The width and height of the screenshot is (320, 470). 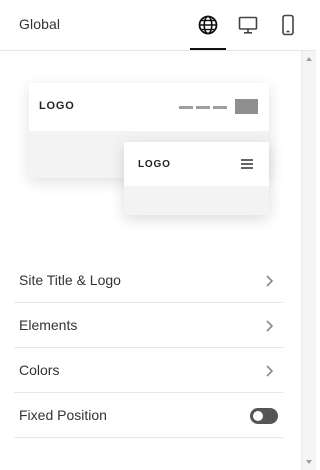 What do you see at coordinates (63, 415) in the screenshot?
I see `settings-item-label: Fixed Position` at bounding box center [63, 415].